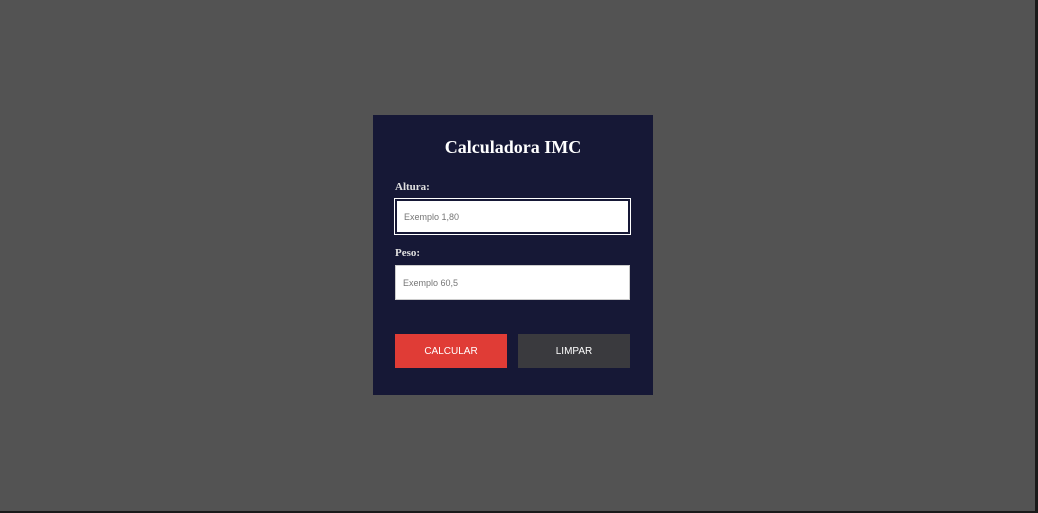 The width and height of the screenshot is (1038, 513). Describe the element at coordinates (408, 253) in the screenshot. I see `weight-label: Peso:` at that location.